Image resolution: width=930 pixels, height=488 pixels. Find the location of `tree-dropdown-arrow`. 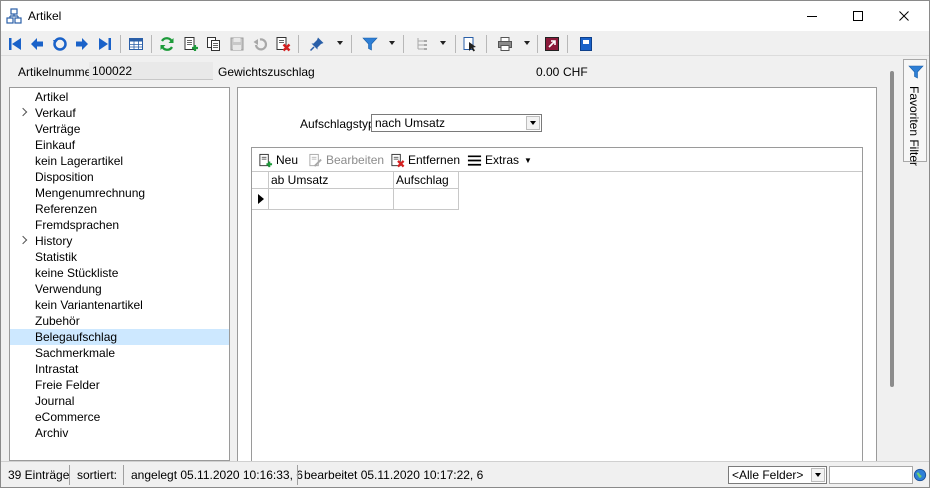

tree-dropdown-arrow is located at coordinates (443, 43).